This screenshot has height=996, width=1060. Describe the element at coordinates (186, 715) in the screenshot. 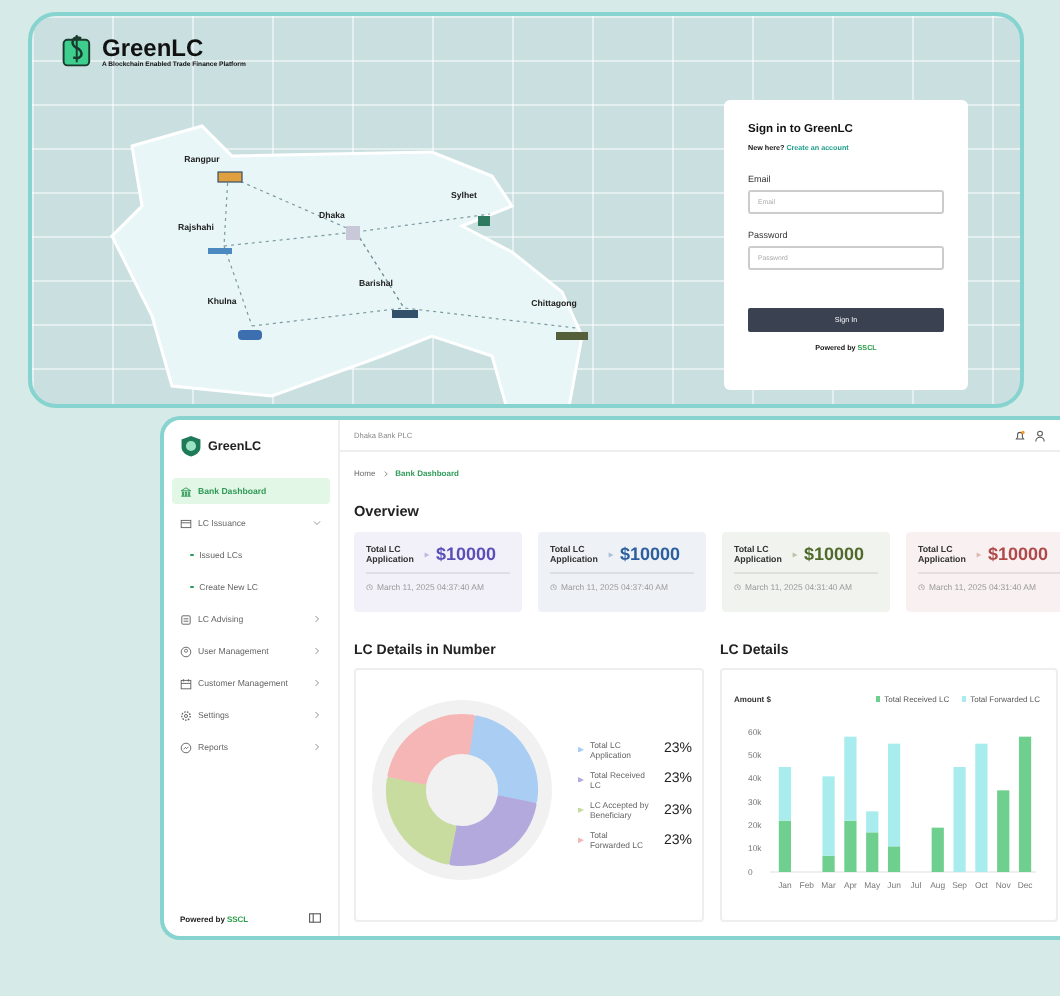

I see `settings-icon` at that location.